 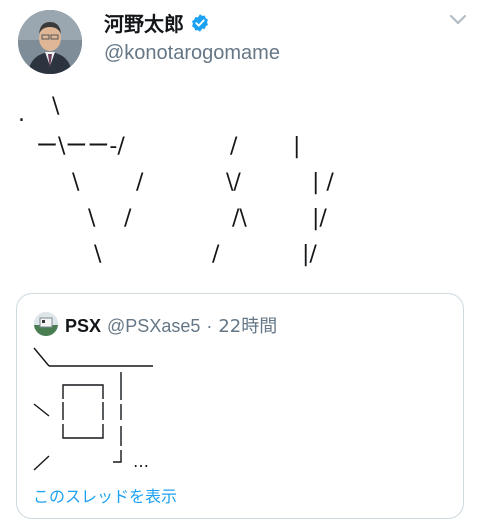 I want to click on quoted-author-name: PSX, so click(x=83, y=326).